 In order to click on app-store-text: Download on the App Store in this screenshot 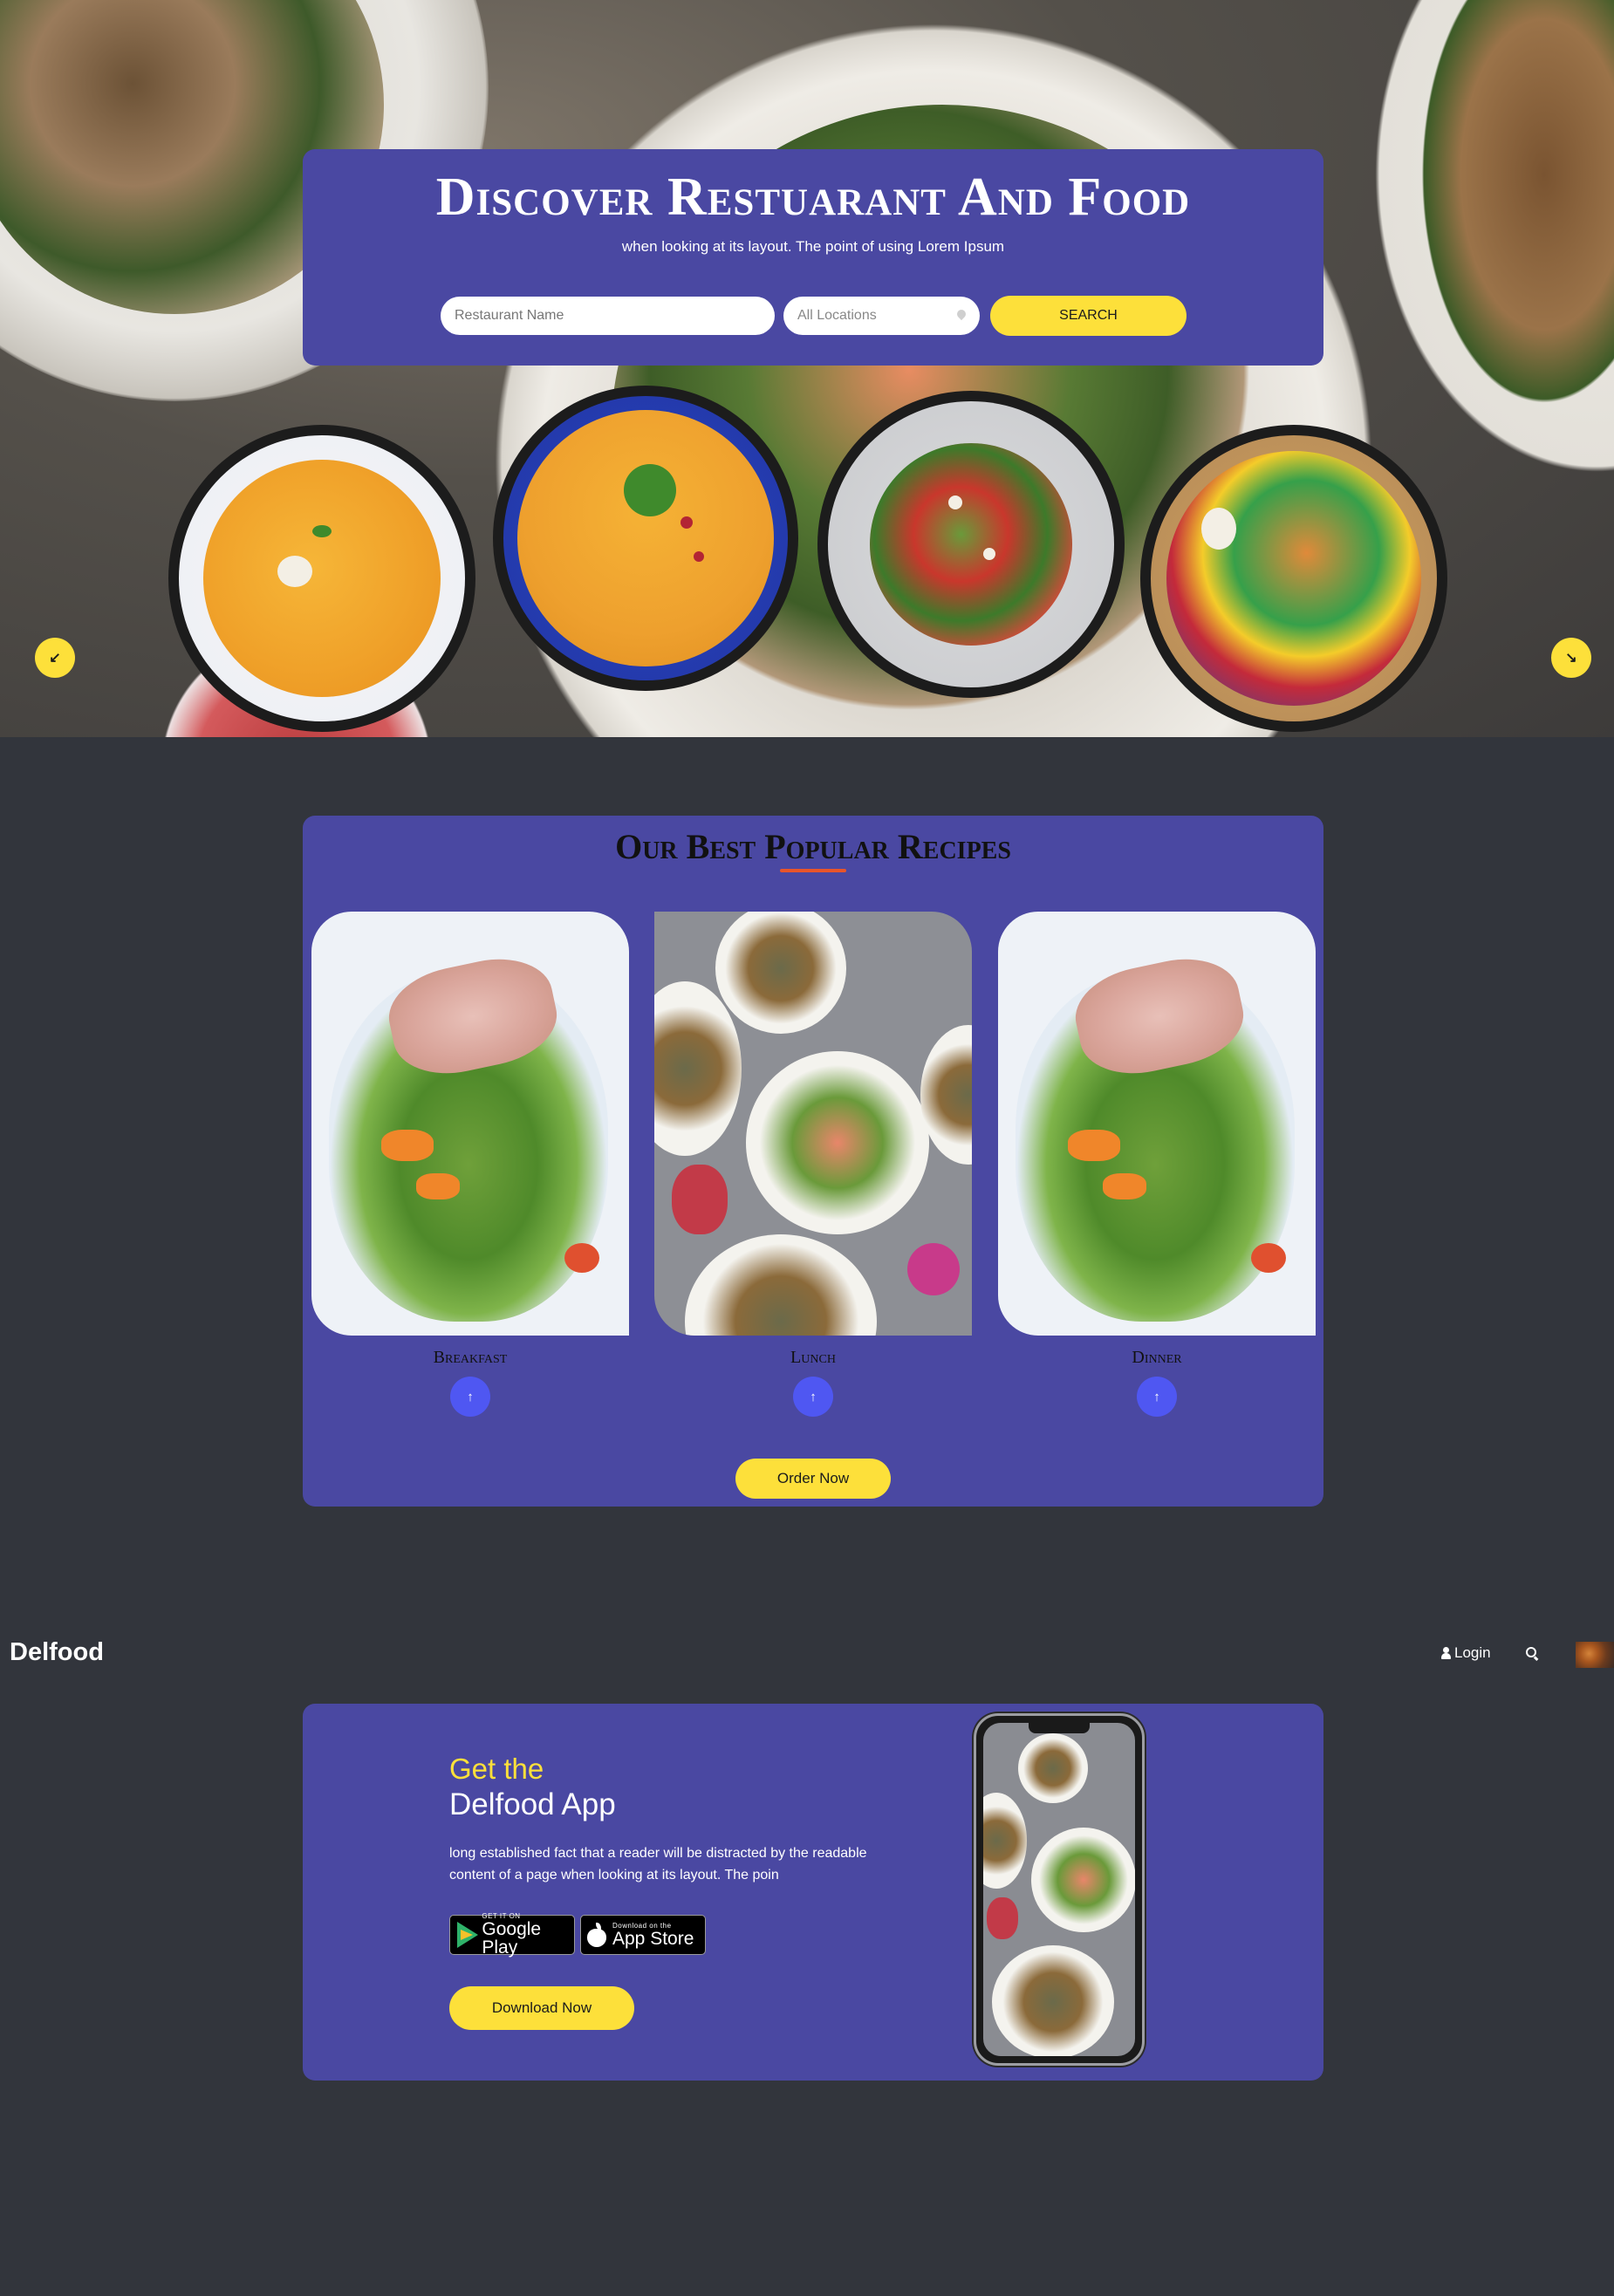, I will do `click(653, 1935)`.